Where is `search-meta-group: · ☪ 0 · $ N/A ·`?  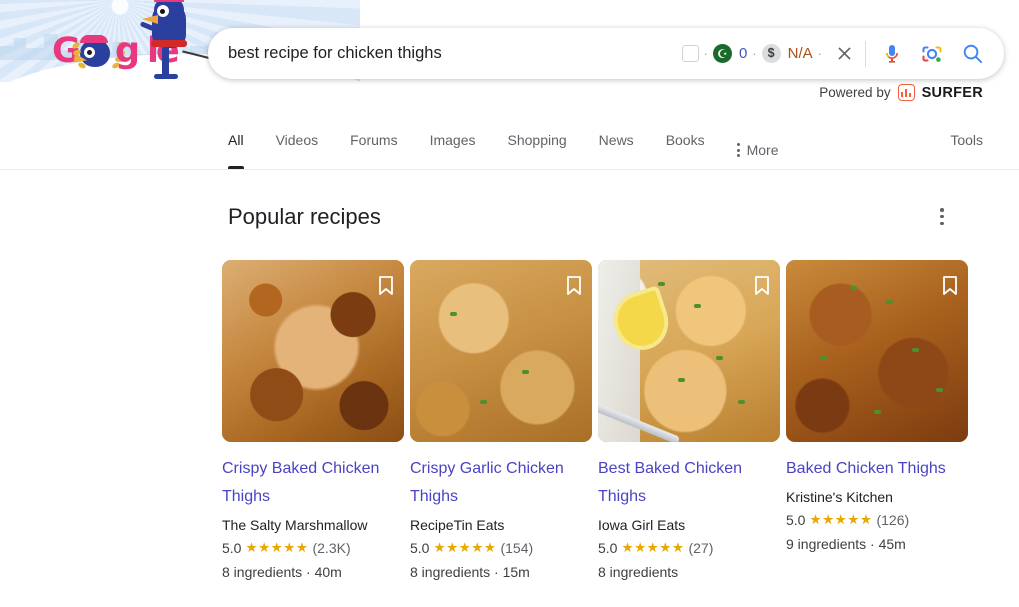 search-meta-group: · ☪ 0 · $ N/A · is located at coordinates (754, 53).